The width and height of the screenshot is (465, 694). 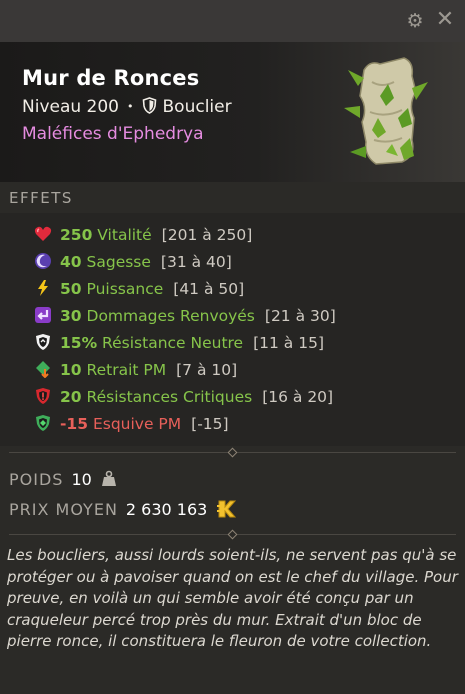 I want to click on effect-range: [21 à 30], so click(x=300, y=316).